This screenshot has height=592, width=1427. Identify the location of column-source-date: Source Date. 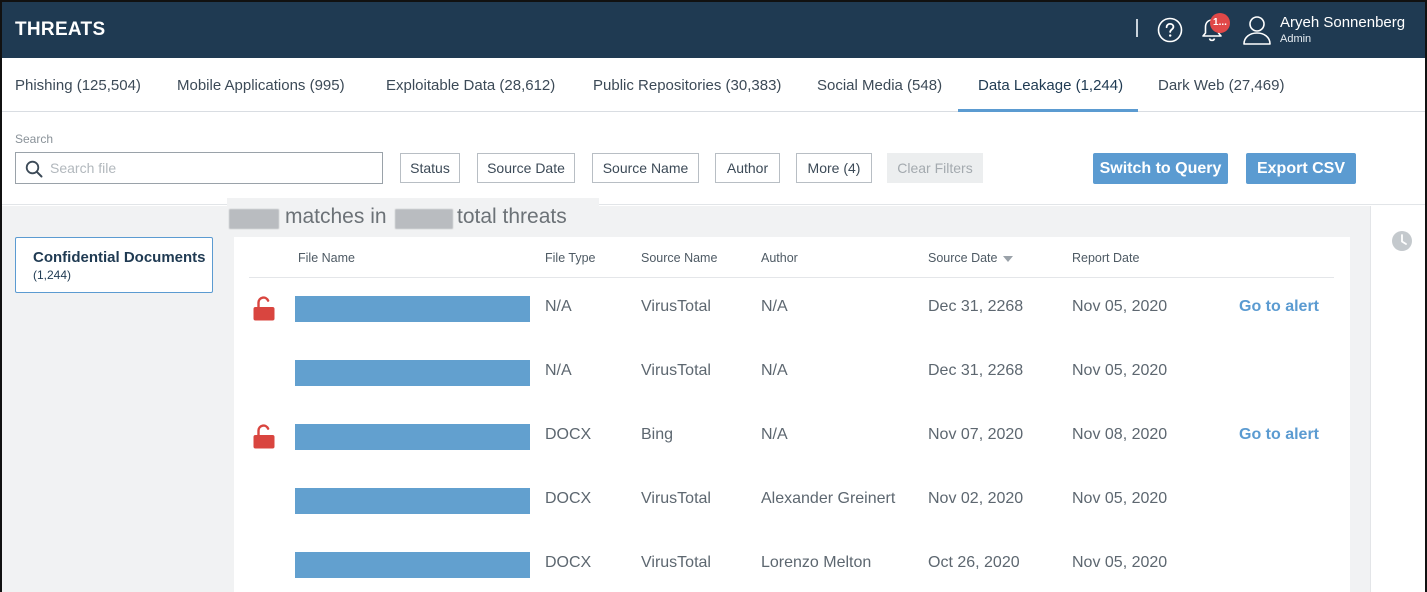
(971, 258).